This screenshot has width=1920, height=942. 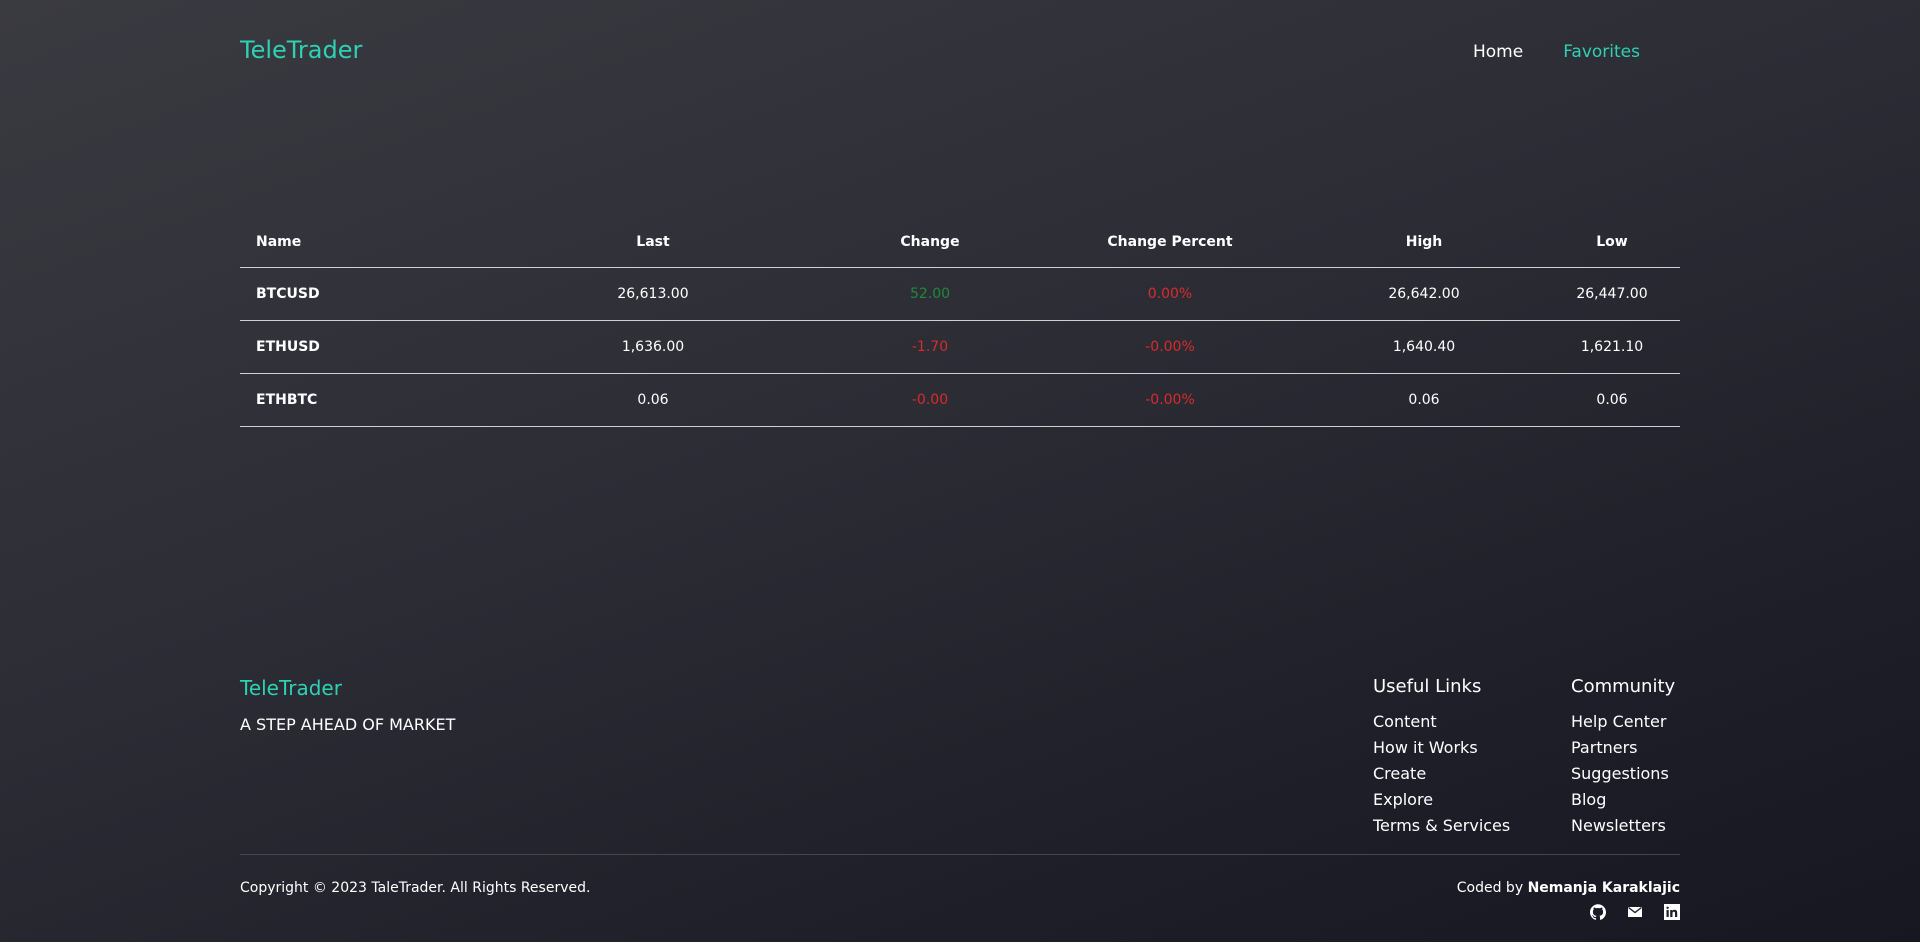 What do you see at coordinates (653, 347) in the screenshot?
I see `cell-last: 1,636.00` at bounding box center [653, 347].